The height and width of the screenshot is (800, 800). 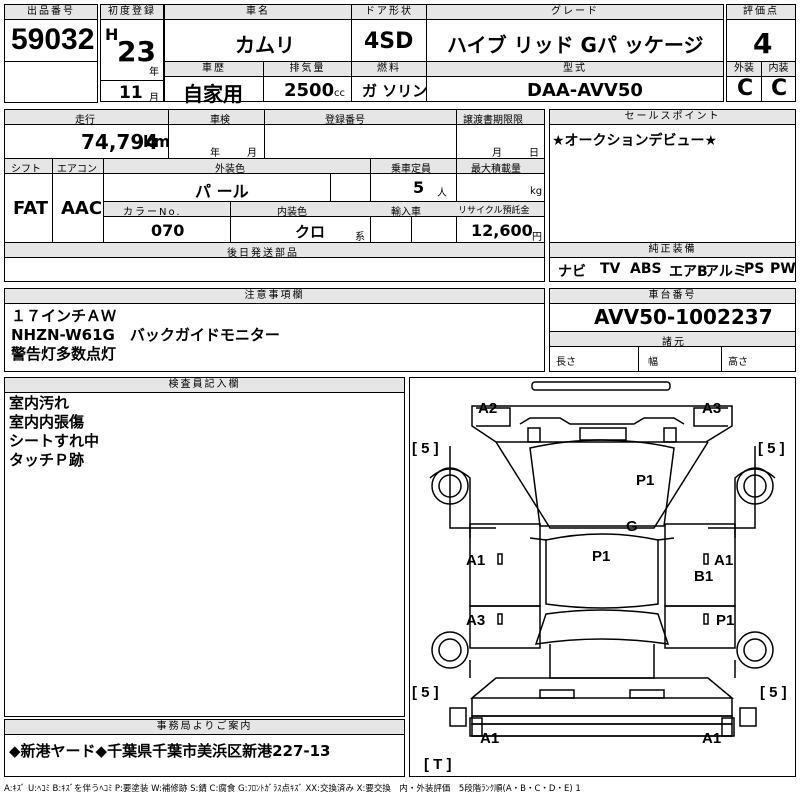 I want to click on width-label: 幅, so click(x=653, y=362).